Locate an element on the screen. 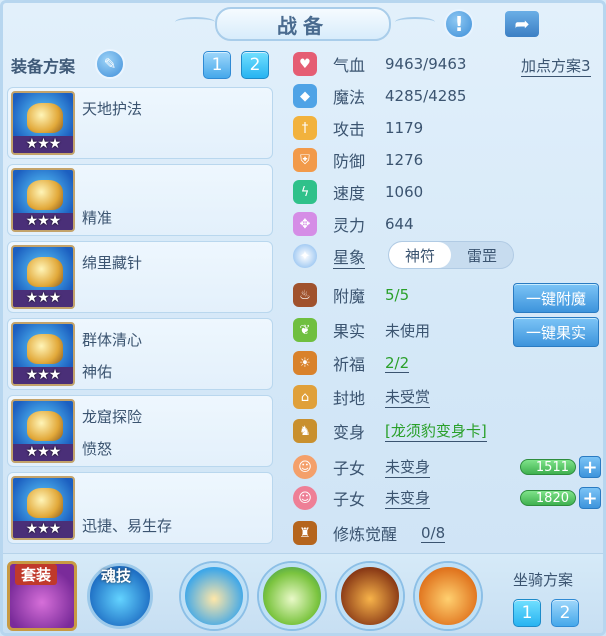  fruit-row: ❦ 果实 未使用 is located at coordinates (361, 330).